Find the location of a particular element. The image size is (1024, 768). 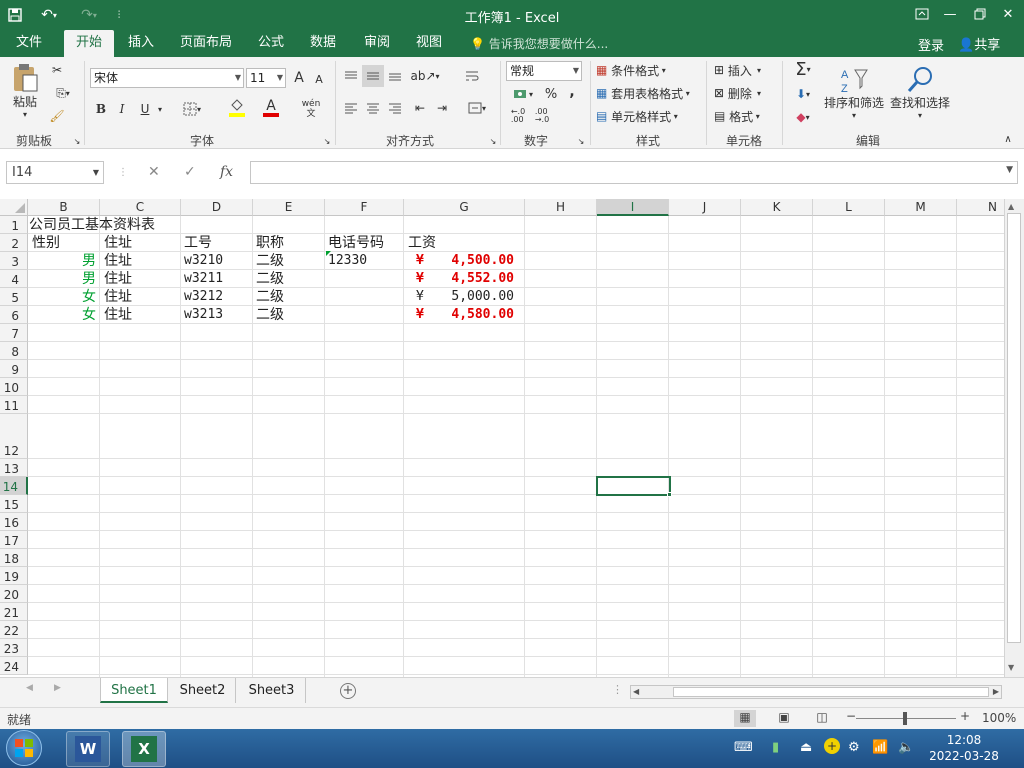

tab-file: 文件 is located at coordinates (29, 43).